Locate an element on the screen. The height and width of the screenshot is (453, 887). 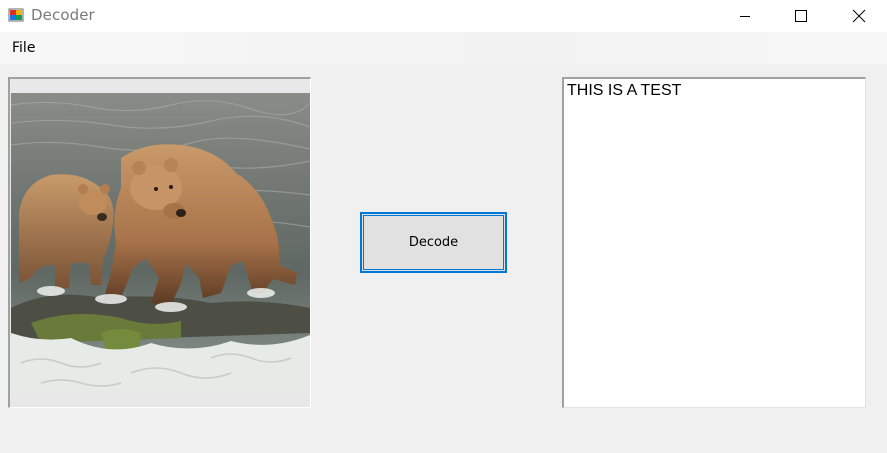
app-icon is located at coordinates (16, 15).